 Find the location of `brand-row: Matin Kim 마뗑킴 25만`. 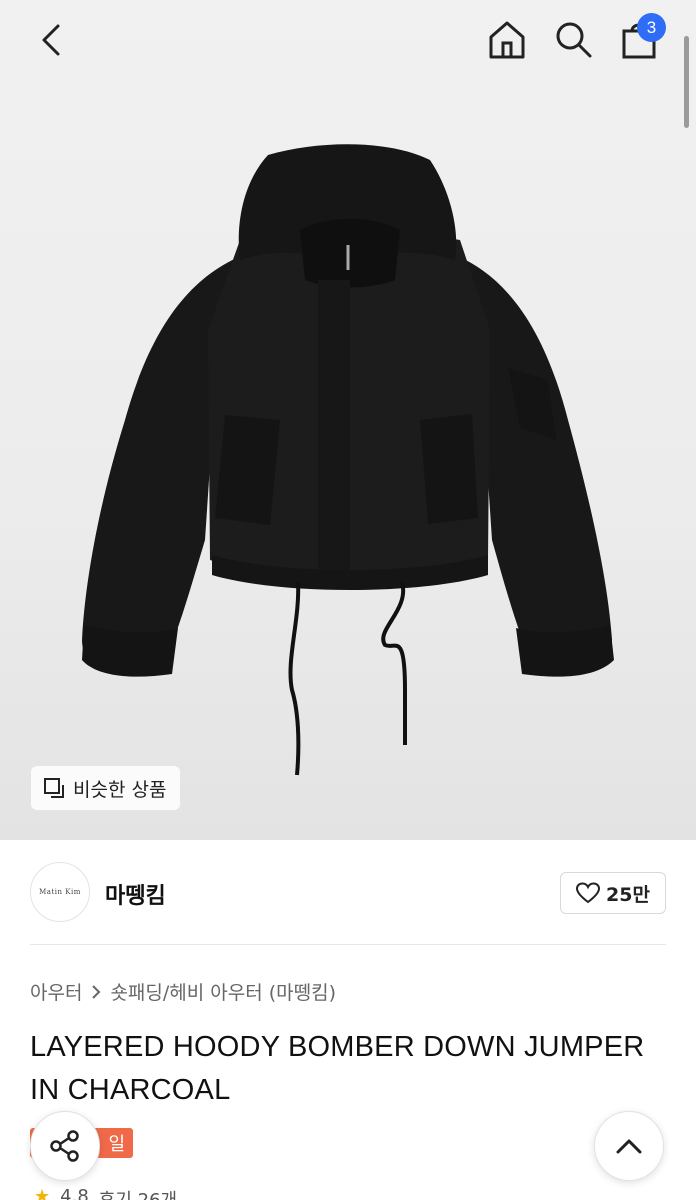

brand-row: Matin Kim 마뗑킴 25만 is located at coordinates (348, 893).